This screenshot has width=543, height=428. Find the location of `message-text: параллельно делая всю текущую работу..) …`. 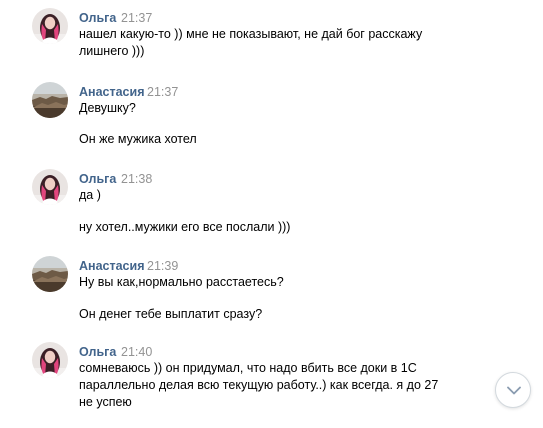

message-text: параллельно делая всю текущую работу..) … is located at coordinates (259, 385).